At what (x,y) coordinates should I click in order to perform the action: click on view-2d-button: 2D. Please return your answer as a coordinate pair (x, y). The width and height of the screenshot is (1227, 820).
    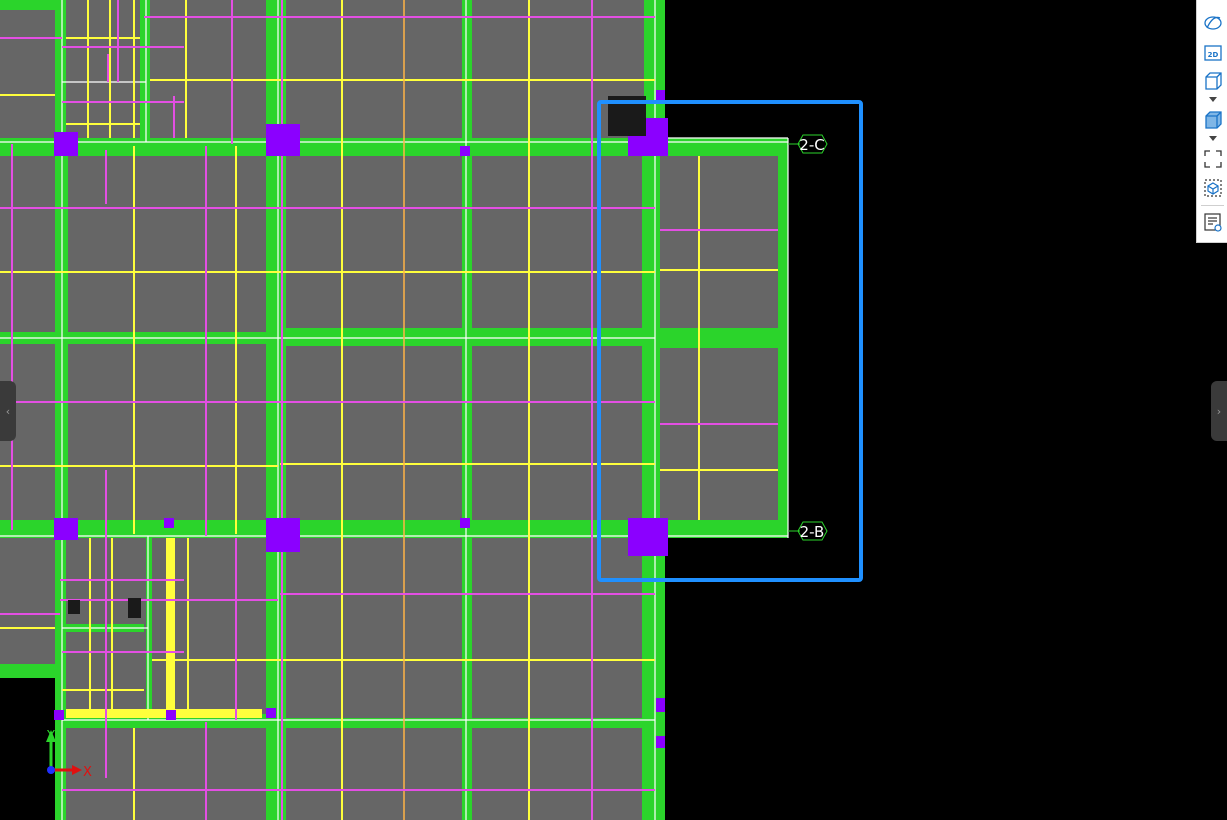
    Looking at the image, I should click on (1212, 53).